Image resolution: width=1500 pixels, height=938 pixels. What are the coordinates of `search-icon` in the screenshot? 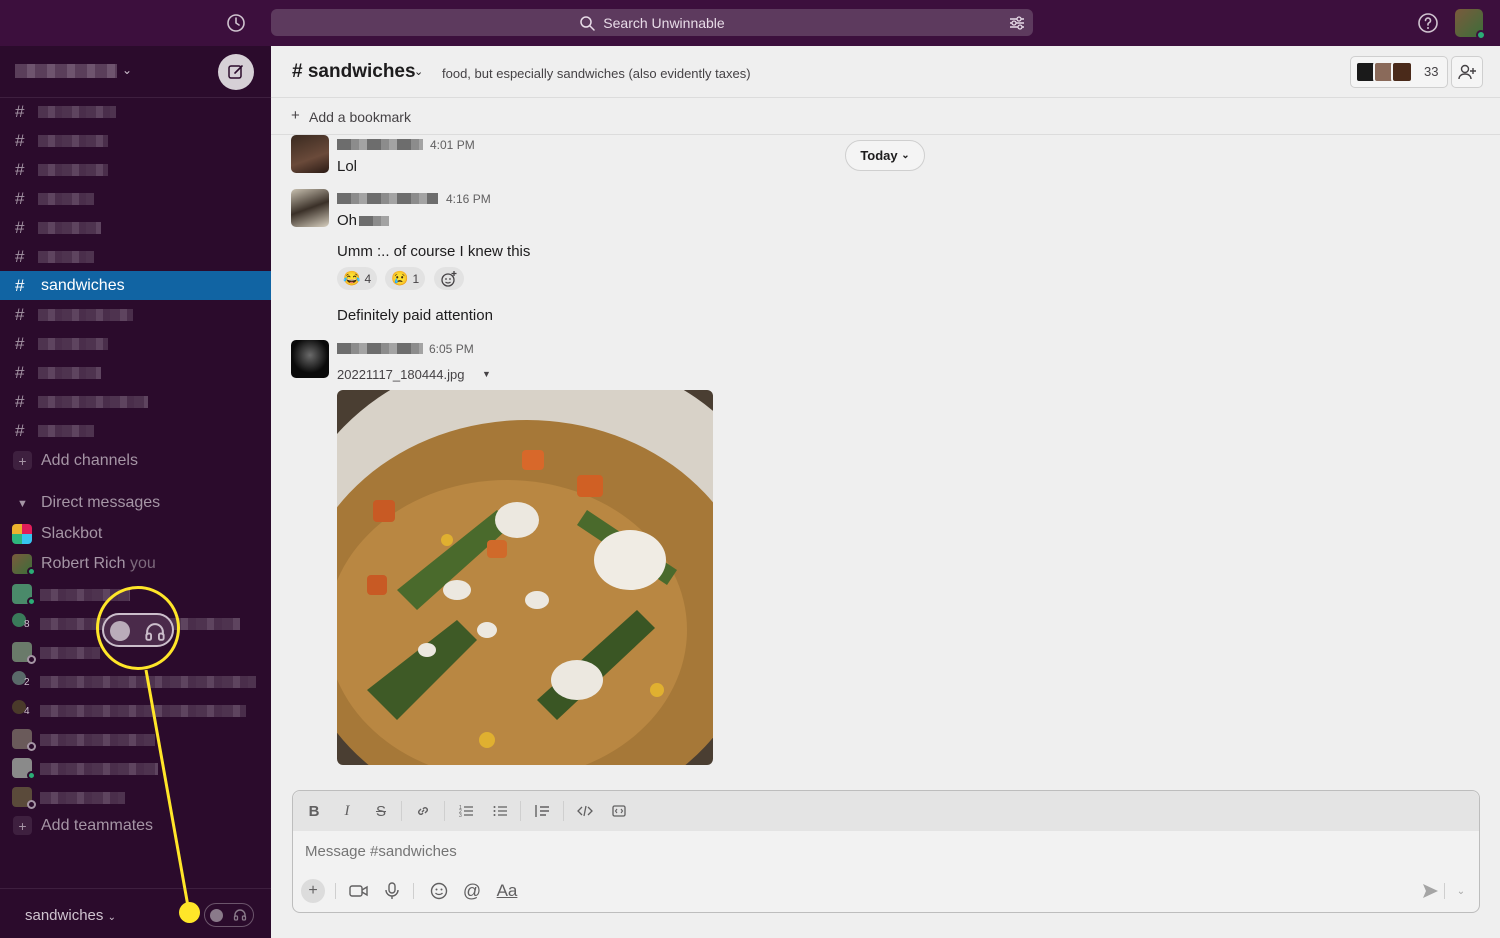 It's located at (588, 23).